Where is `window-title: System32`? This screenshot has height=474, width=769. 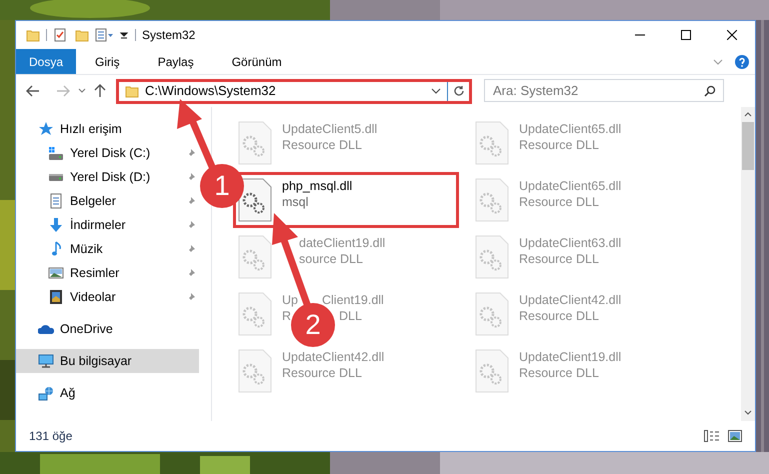 window-title: System32 is located at coordinates (169, 35).